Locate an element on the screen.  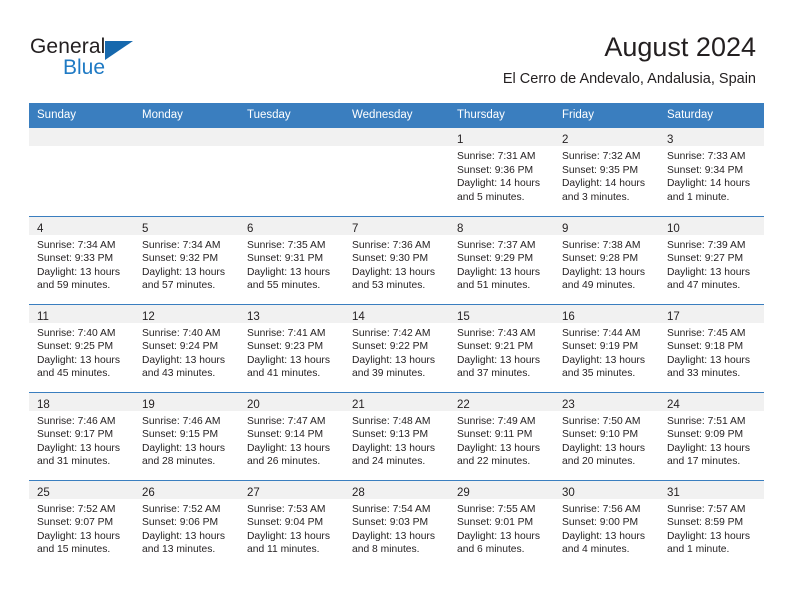
day-number-band: 2 is located at coordinates (606, 137).